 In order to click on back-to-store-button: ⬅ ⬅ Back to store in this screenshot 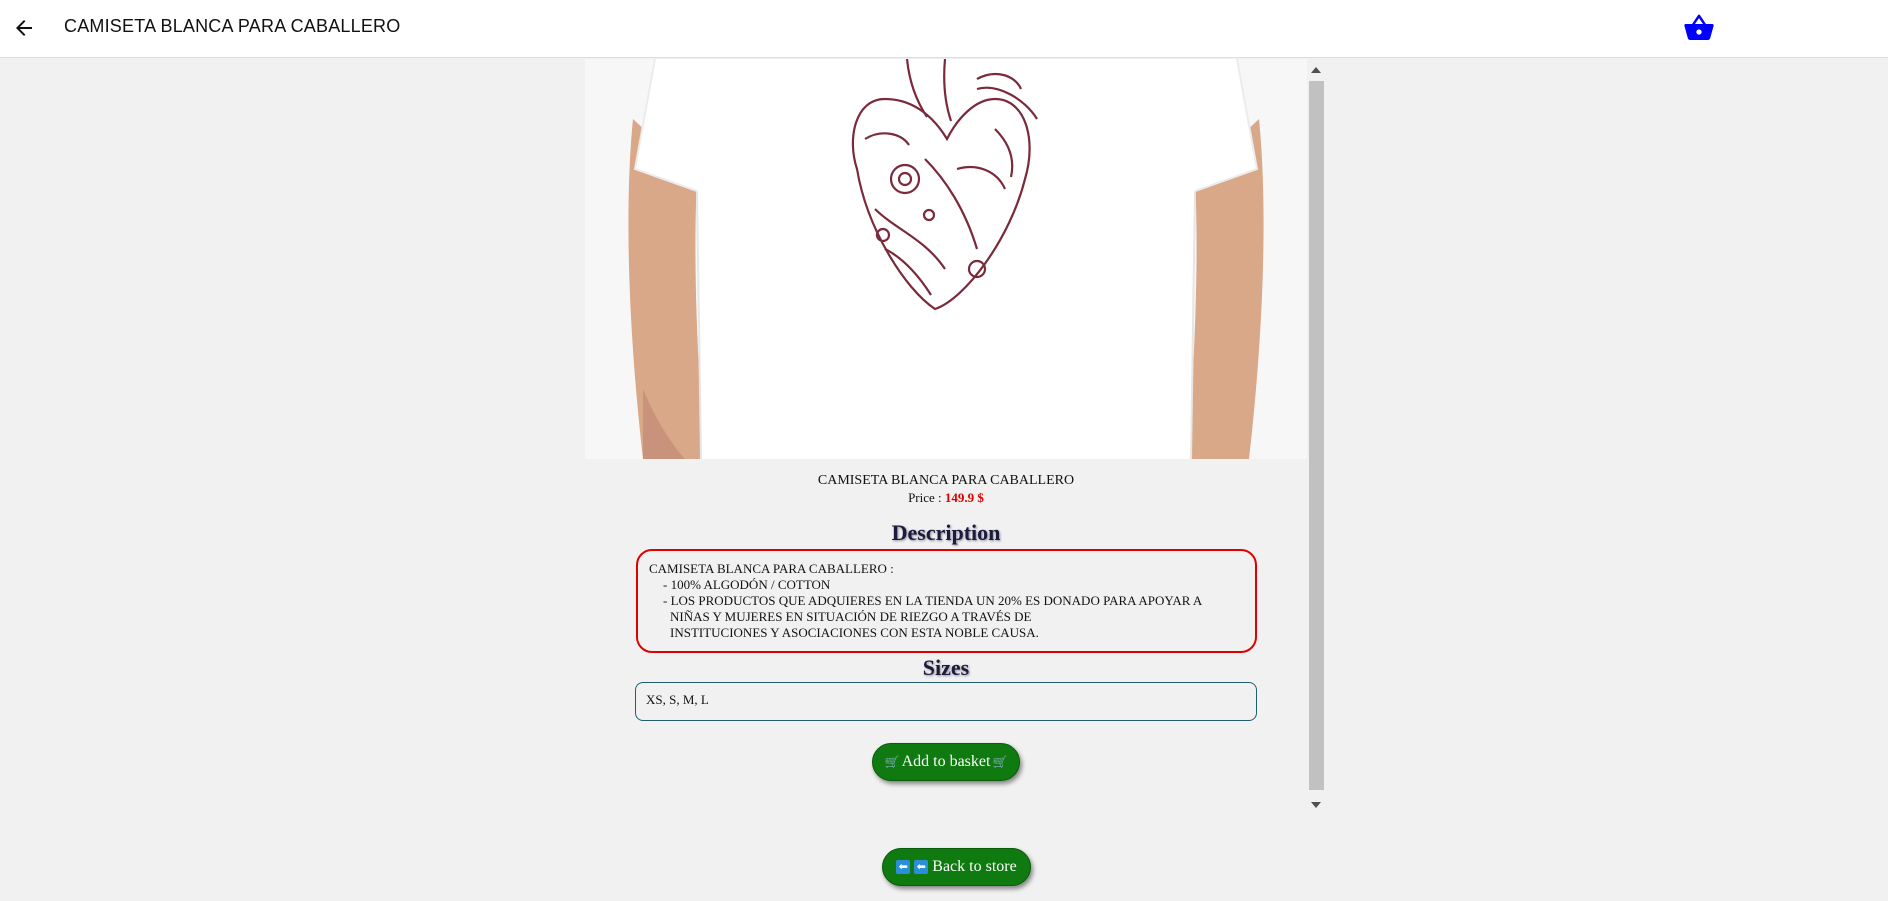, I will do `click(956, 867)`.